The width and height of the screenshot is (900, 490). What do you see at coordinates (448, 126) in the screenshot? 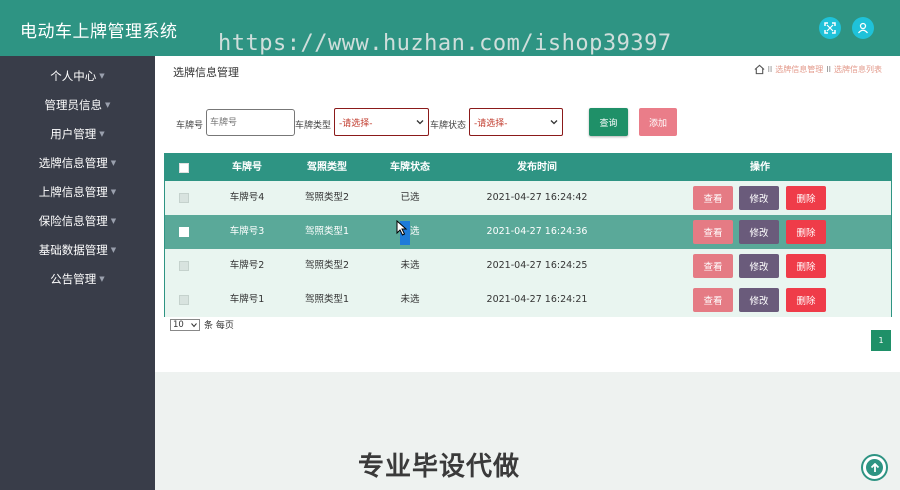
I see `status-filter-label: 车牌状态` at bounding box center [448, 126].